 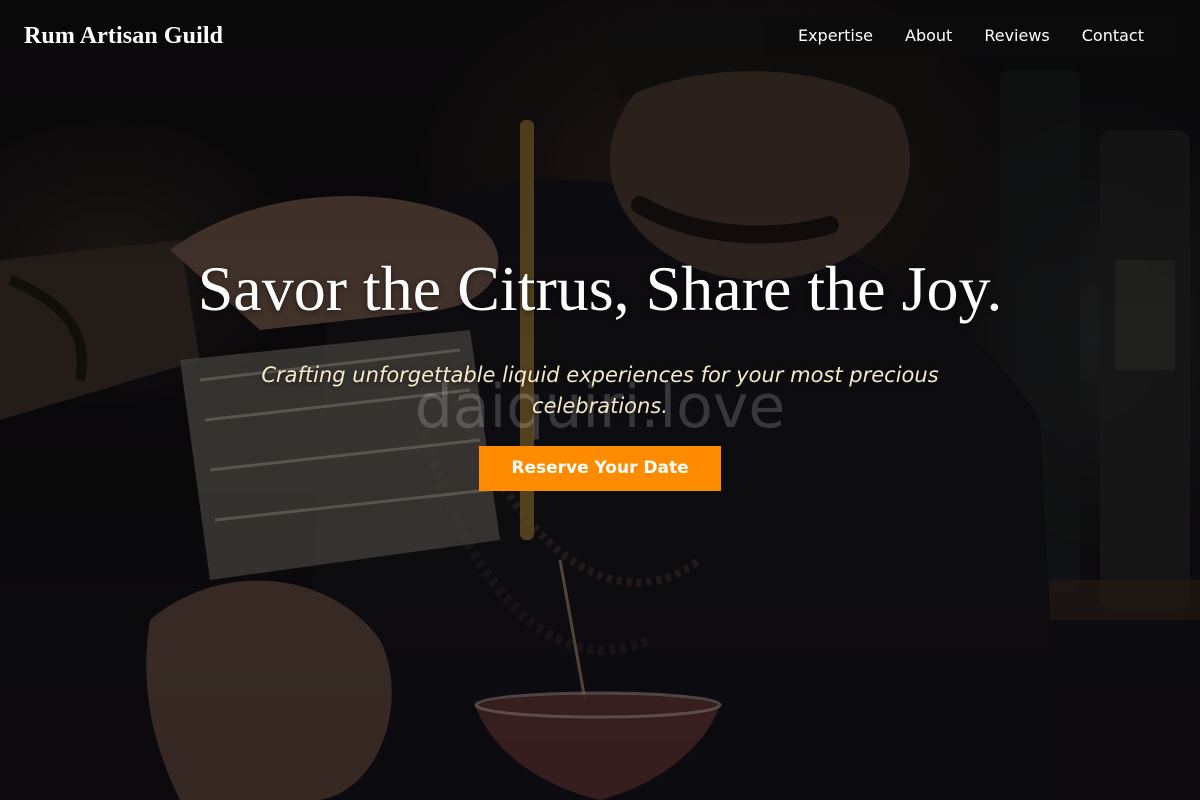 What do you see at coordinates (835, 36) in the screenshot?
I see `nav-link-expertise: Expertise` at bounding box center [835, 36].